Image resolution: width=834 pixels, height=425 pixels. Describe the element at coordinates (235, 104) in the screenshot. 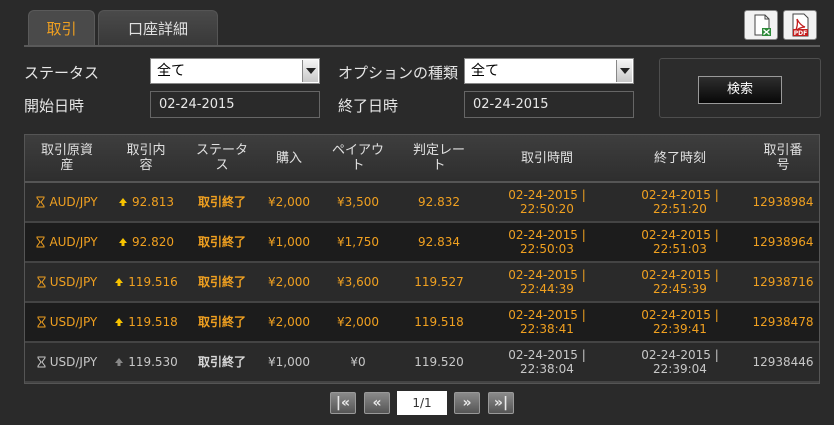

I see `start-date-input: 02-24-2015` at that location.